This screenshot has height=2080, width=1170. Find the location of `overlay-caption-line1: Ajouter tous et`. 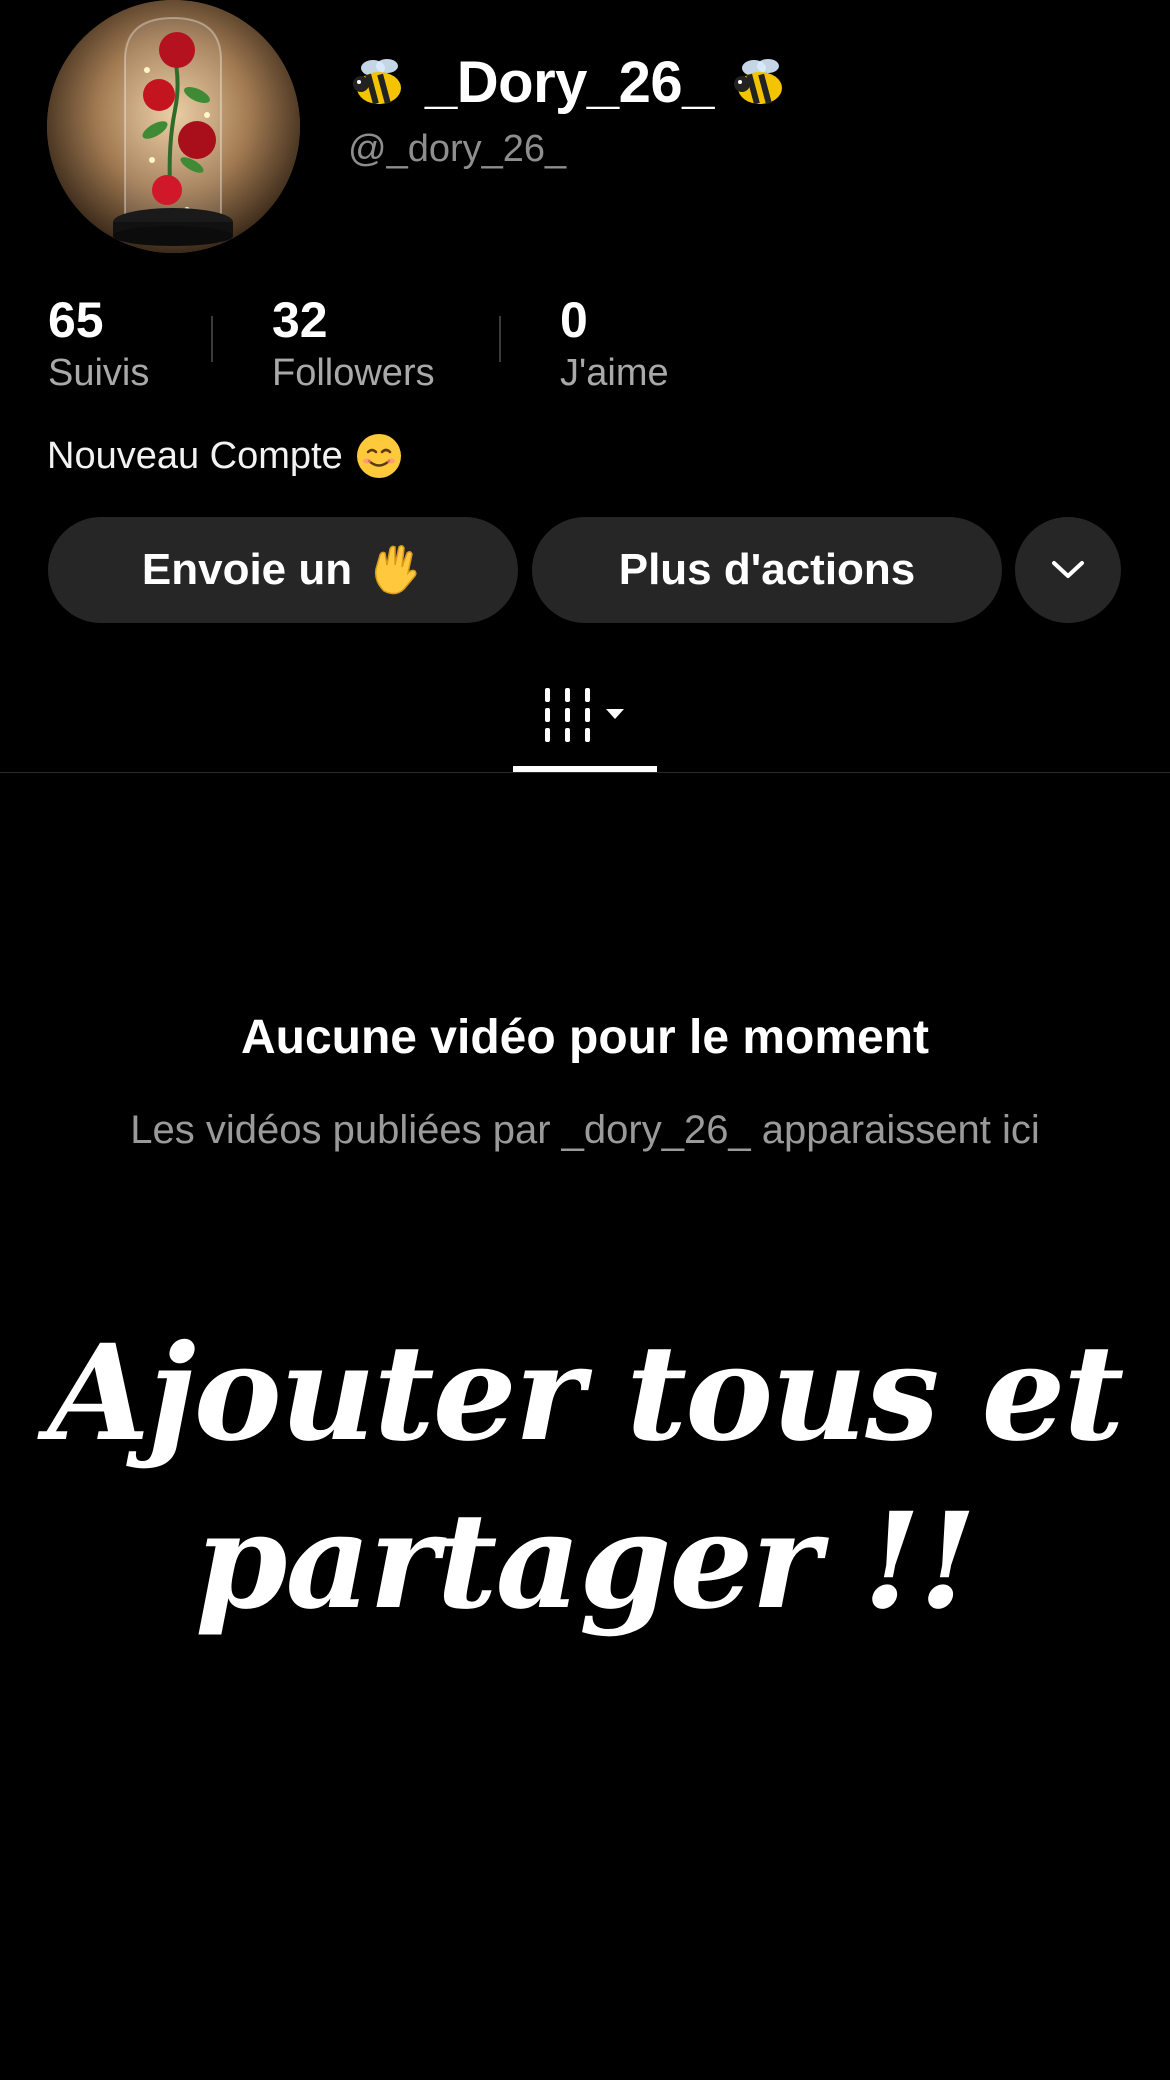

overlay-caption-line1: Ajouter tous et is located at coordinates (586, 1393).